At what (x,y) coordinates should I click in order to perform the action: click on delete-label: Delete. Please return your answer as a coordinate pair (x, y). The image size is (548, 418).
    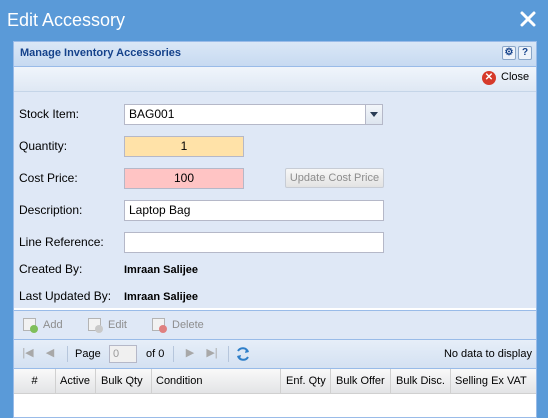
    Looking at the image, I should click on (188, 325).